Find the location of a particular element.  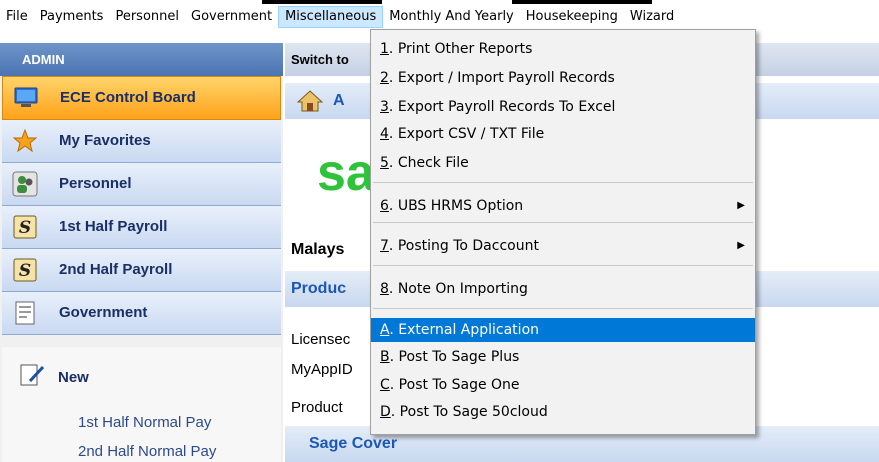

menu-item-post-to-sage-50cloud: D. Post To Sage 50cloud is located at coordinates (563, 412).